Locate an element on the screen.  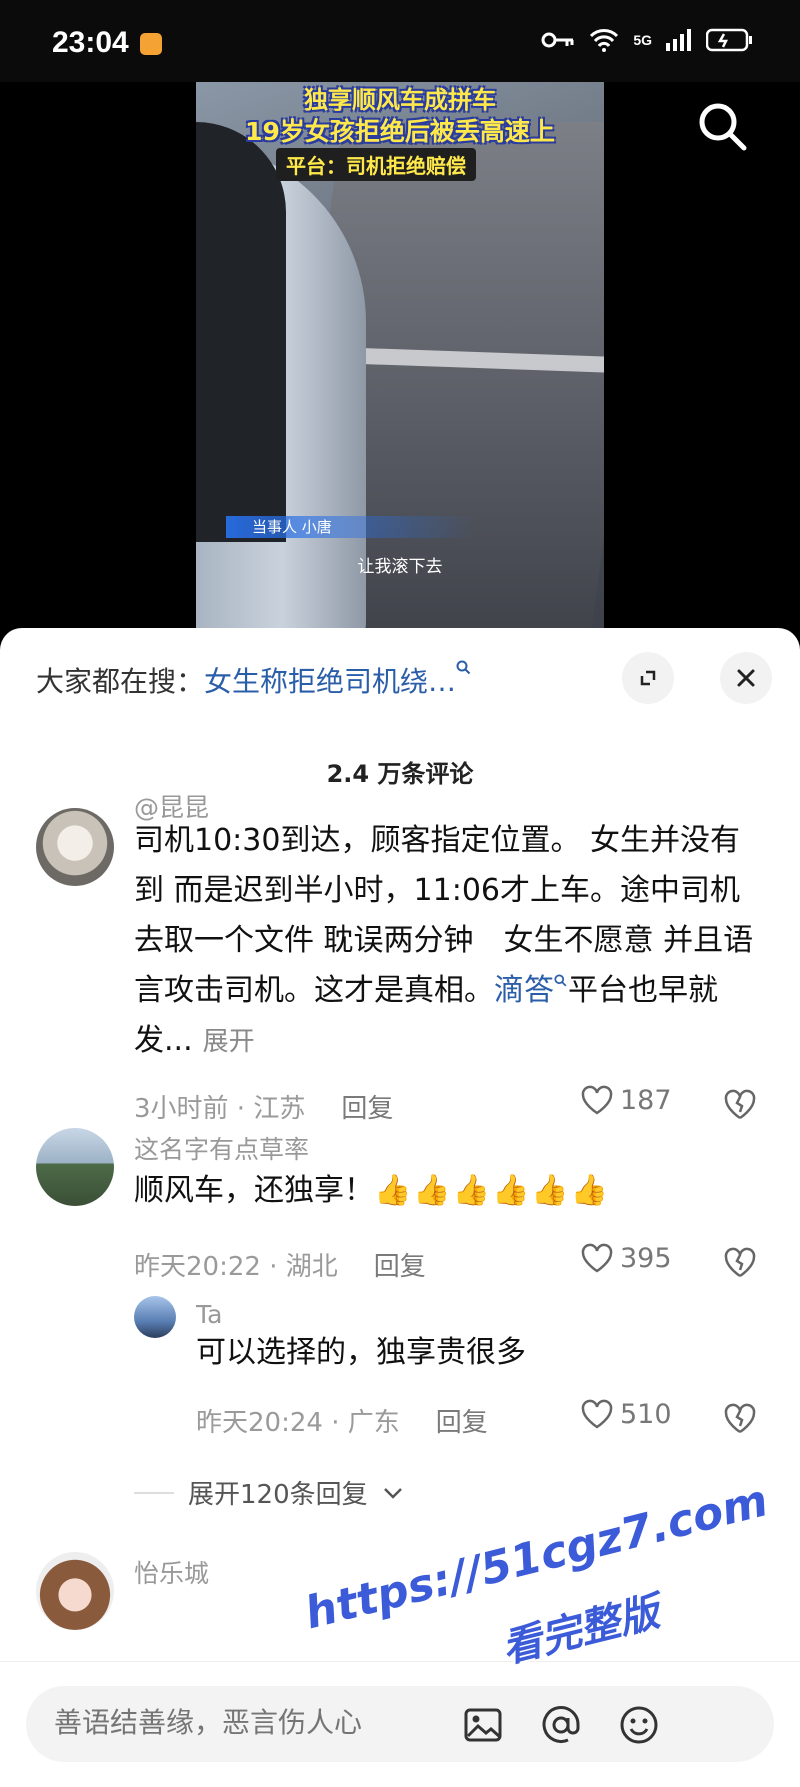
status-icons: 5G is located at coordinates (647, 40).